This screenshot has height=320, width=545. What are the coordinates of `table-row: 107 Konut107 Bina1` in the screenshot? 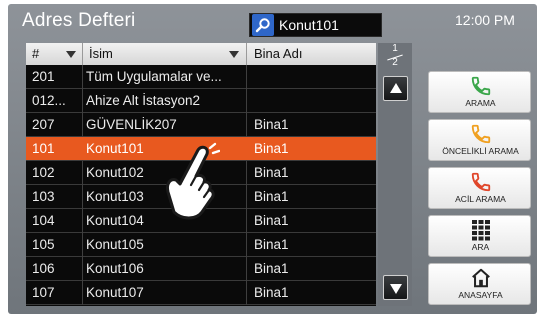 It's located at (201, 293).